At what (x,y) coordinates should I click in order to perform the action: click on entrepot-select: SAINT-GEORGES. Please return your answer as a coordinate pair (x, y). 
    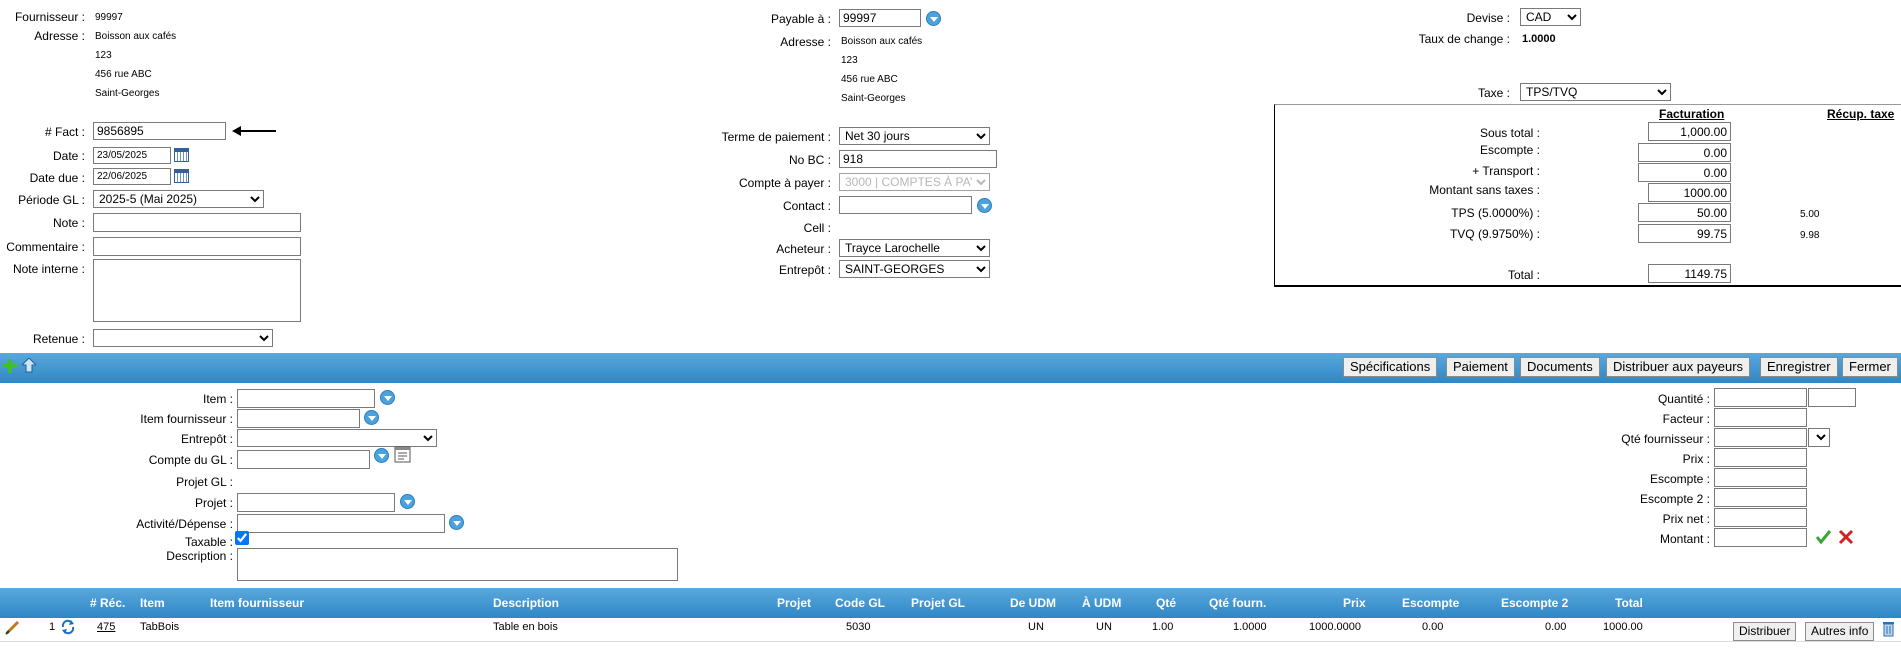
    Looking at the image, I should click on (914, 269).